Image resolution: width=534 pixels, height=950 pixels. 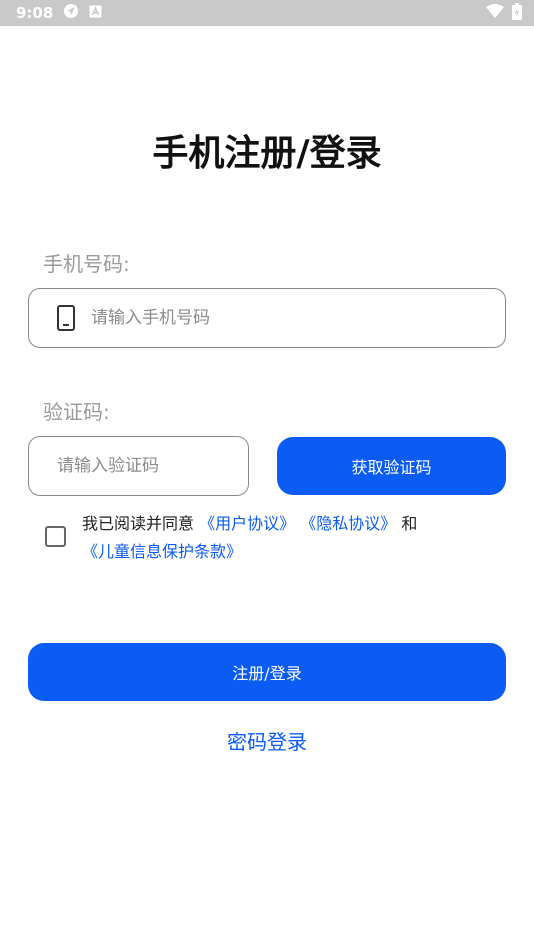 What do you see at coordinates (348, 523) in the screenshot?
I see `privacy-policy-link: 《隐私协议》` at bounding box center [348, 523].